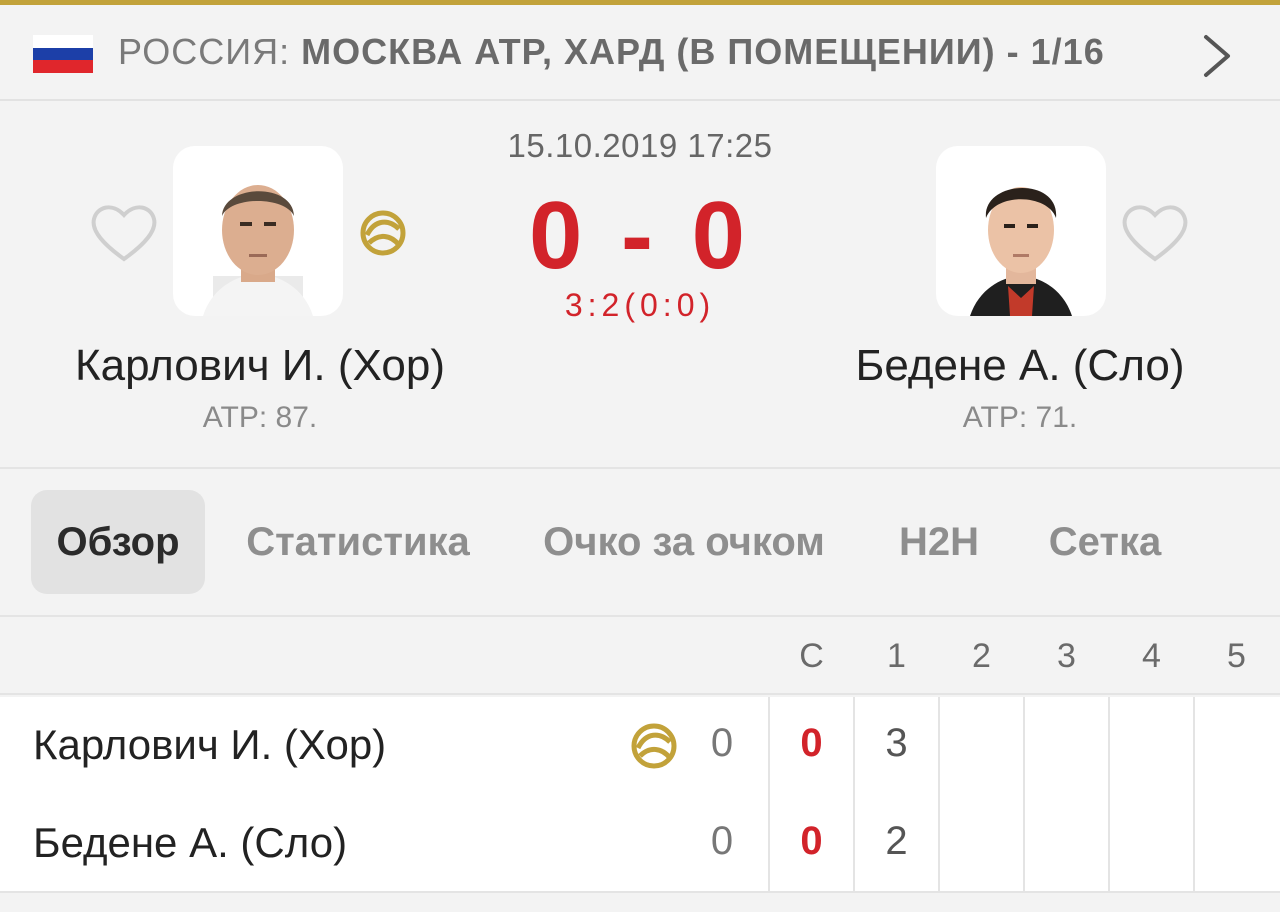 The height and width of the screenshot is (912, 1280). I want to click on tournament-name: МОСКВА ATP, ХАРД (В ПОМЕЩЕНИИ) - 1/16, so click(703, 51).